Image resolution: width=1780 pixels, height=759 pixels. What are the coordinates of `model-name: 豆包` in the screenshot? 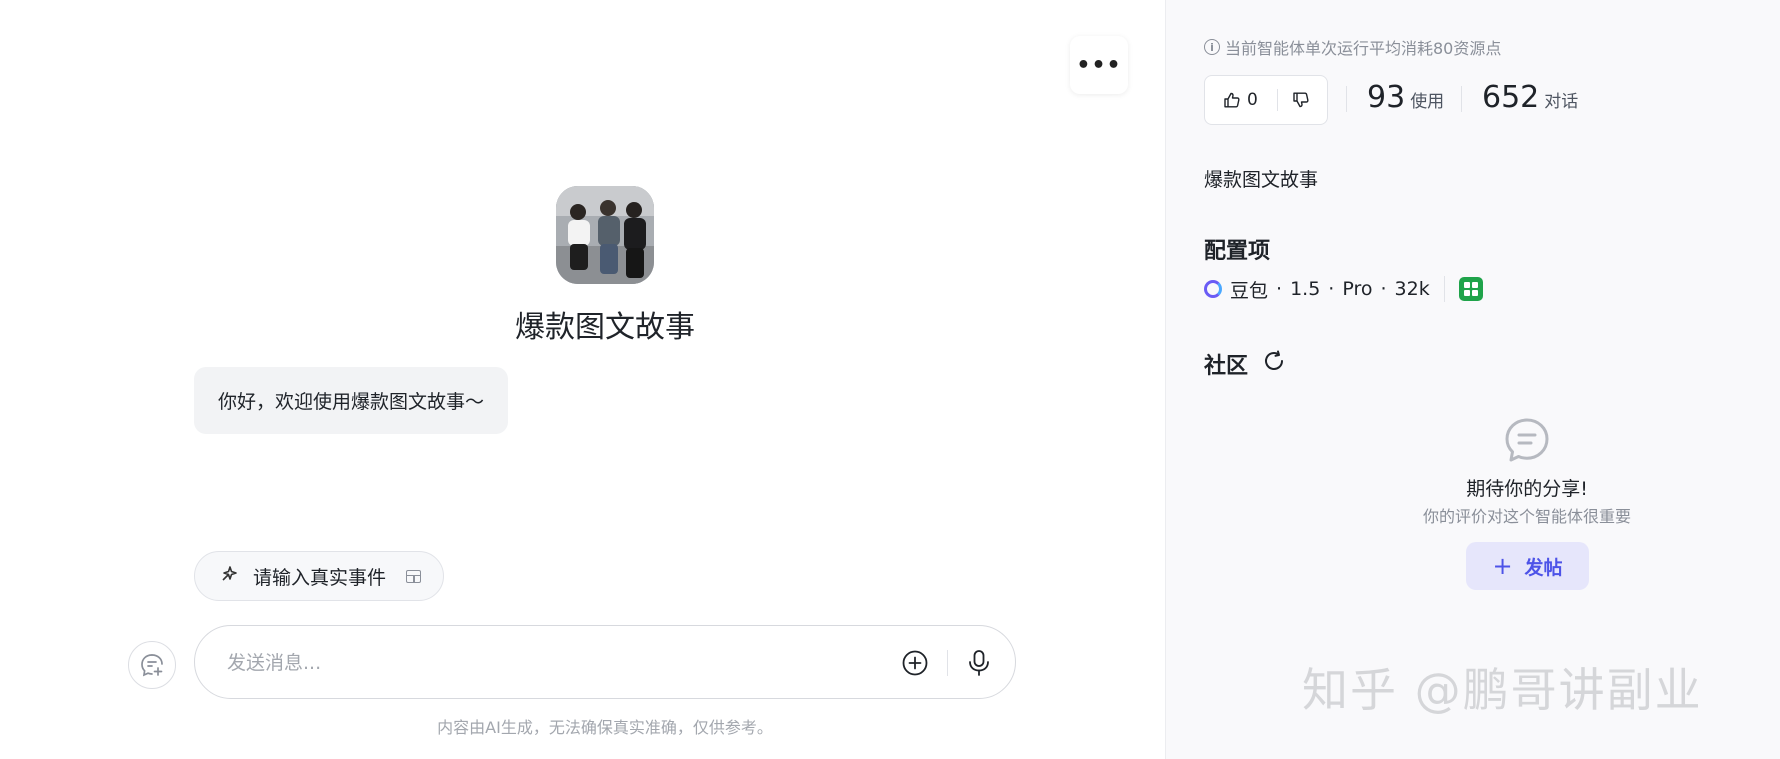 It's located at (1249, 290).